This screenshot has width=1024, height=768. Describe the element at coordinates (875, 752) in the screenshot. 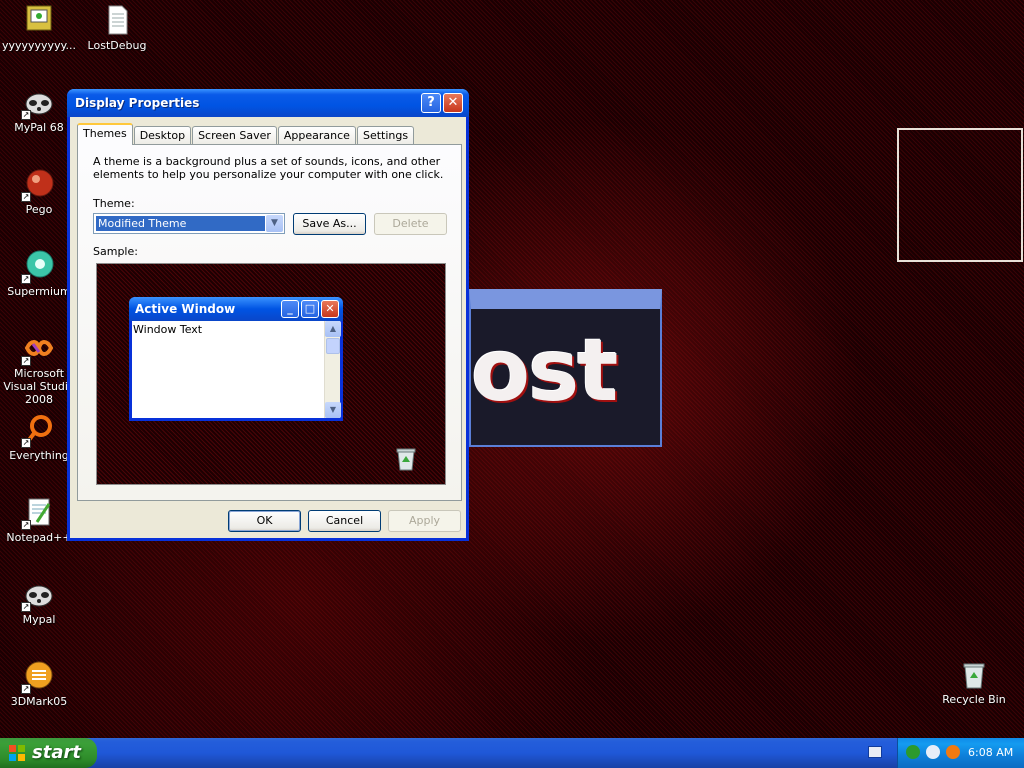

I see `keyboard-icon` at that location.